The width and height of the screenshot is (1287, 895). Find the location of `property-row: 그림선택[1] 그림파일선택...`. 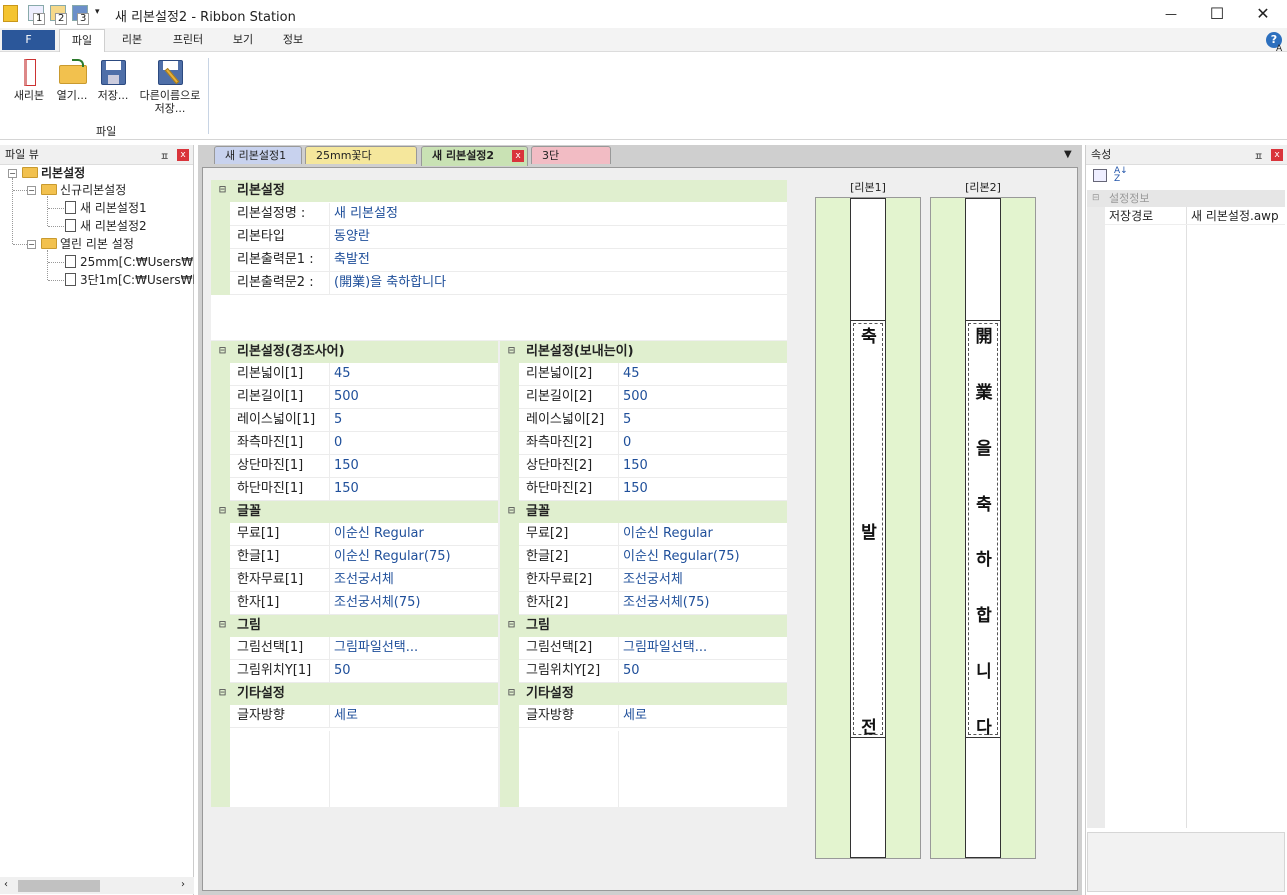

property-row: 그림선택[1] 그림파일선택... is located at coordinates (354, 648).